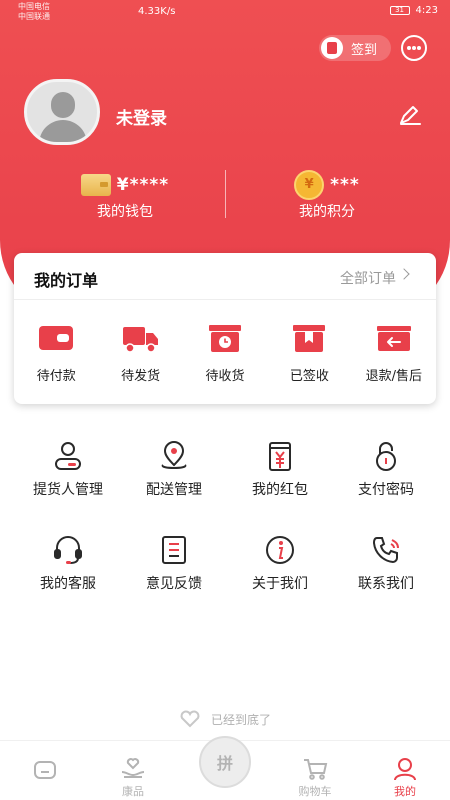 The height and width of the screenshot is (800, 450). I want to click on message-button, so click(414, 48).